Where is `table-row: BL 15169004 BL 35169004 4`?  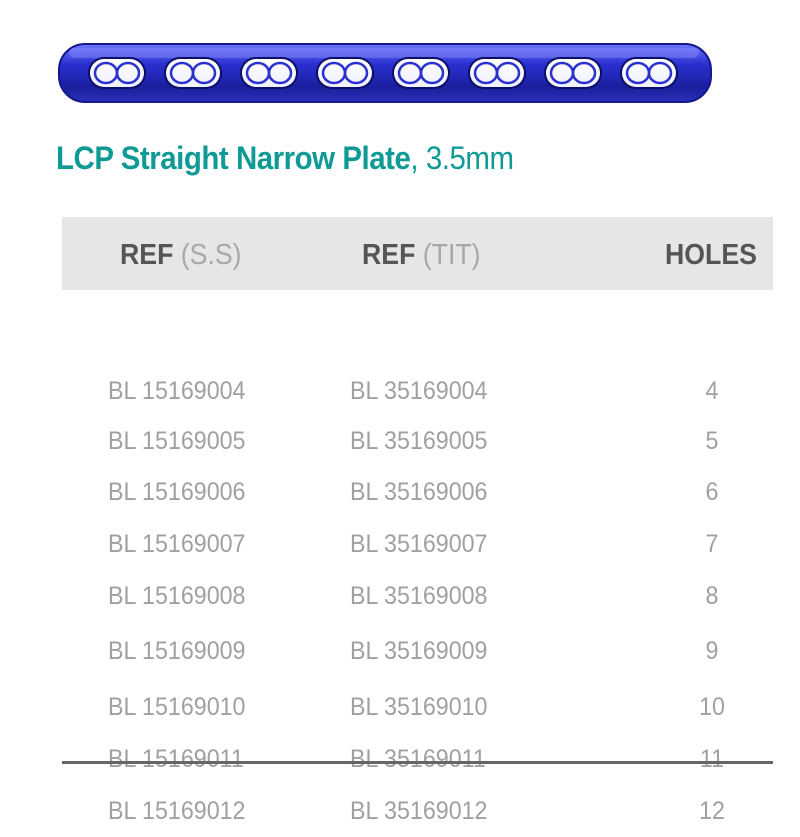 table-row: BL 15169004 BL 35169004 4 is located at coordinates (417, 397).